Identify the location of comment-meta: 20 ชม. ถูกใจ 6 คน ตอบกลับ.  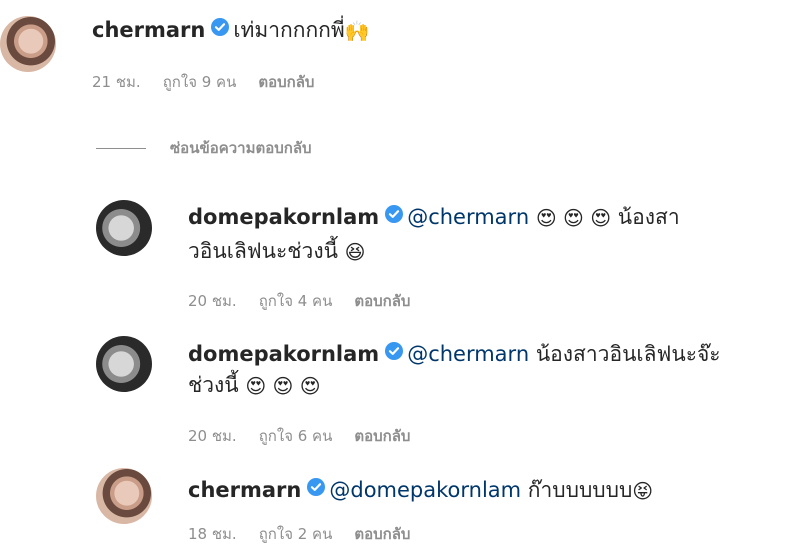
(310, 436).